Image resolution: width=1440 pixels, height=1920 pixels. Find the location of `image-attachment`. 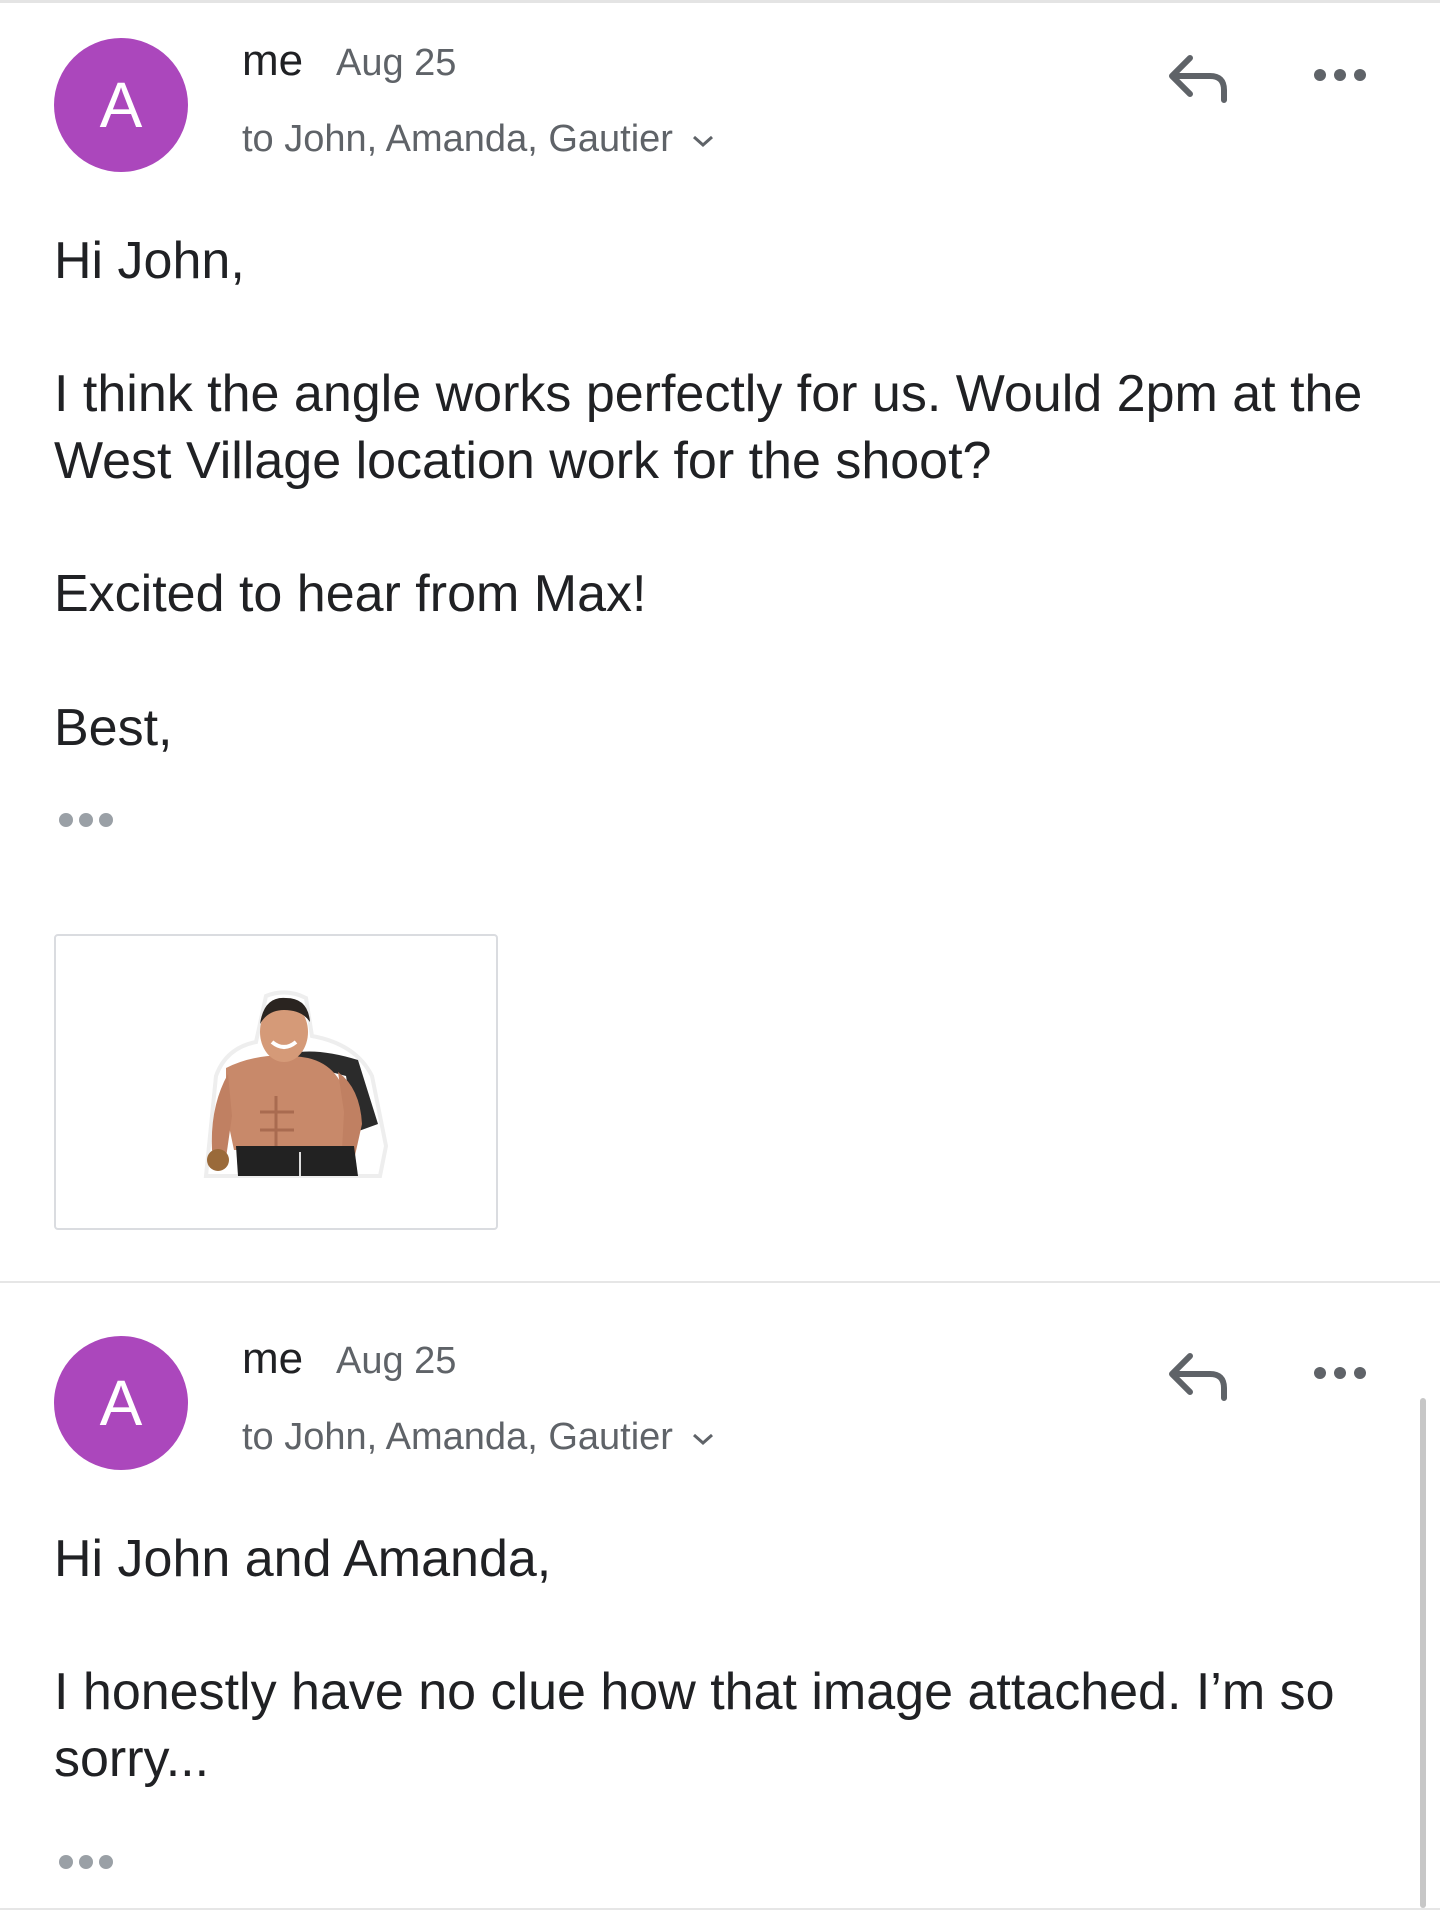

image-attachment is located at coordinates (276, 1082).